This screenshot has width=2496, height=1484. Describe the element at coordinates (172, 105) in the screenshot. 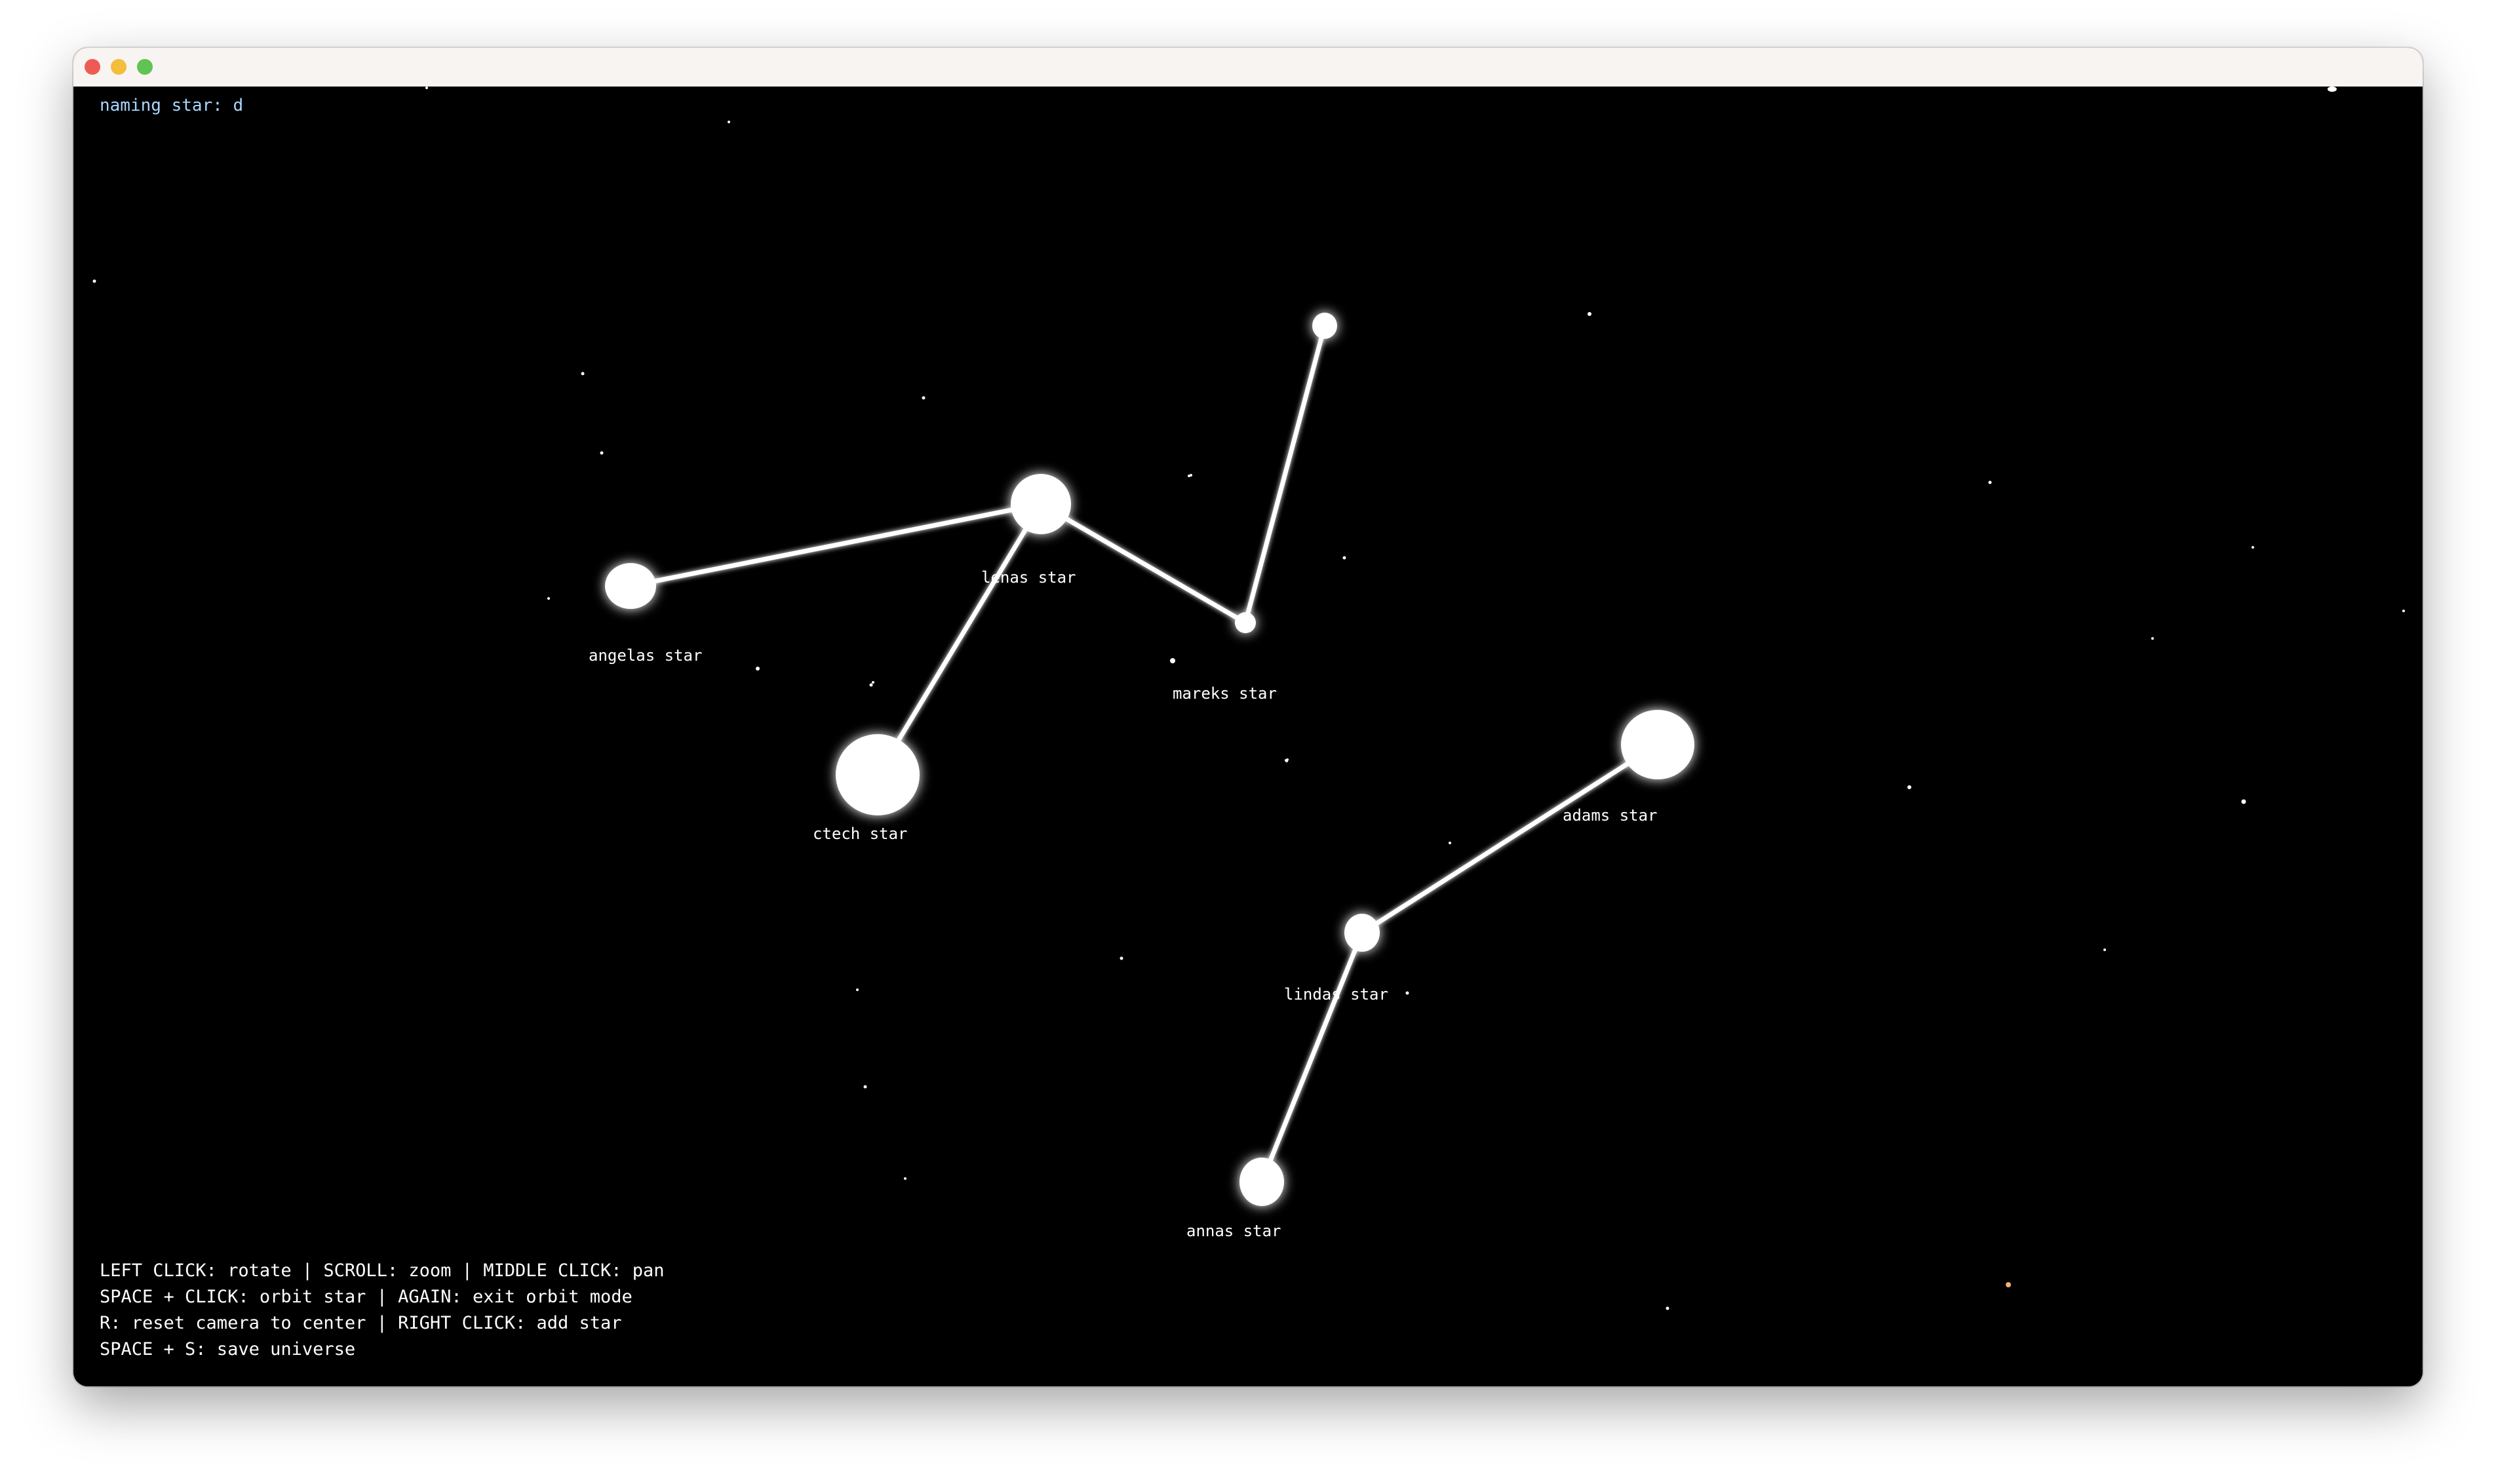

I see `naming-status: naming star: d` at that location.